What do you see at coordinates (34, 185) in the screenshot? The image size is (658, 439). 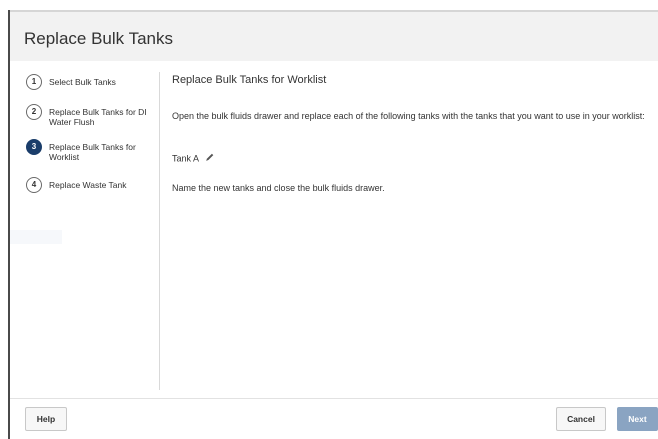 I see `step-number-badge: 4` at bounding box center [34, 185].